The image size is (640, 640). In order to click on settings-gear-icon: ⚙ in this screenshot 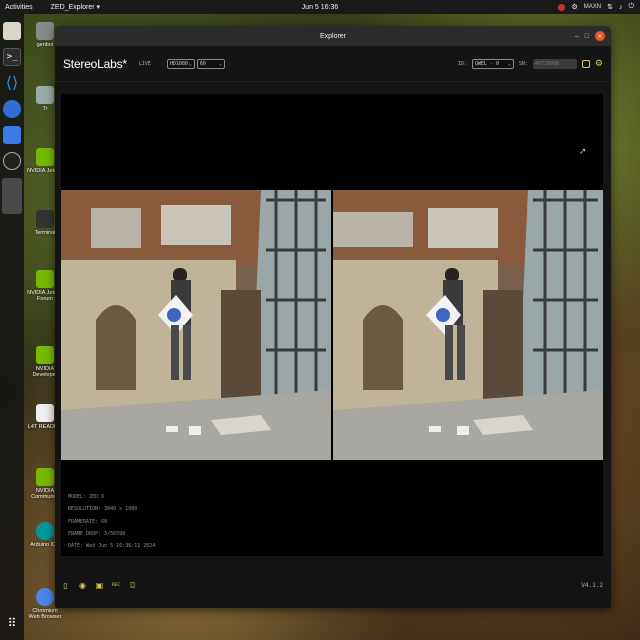, I will do `click(599, 63)`.